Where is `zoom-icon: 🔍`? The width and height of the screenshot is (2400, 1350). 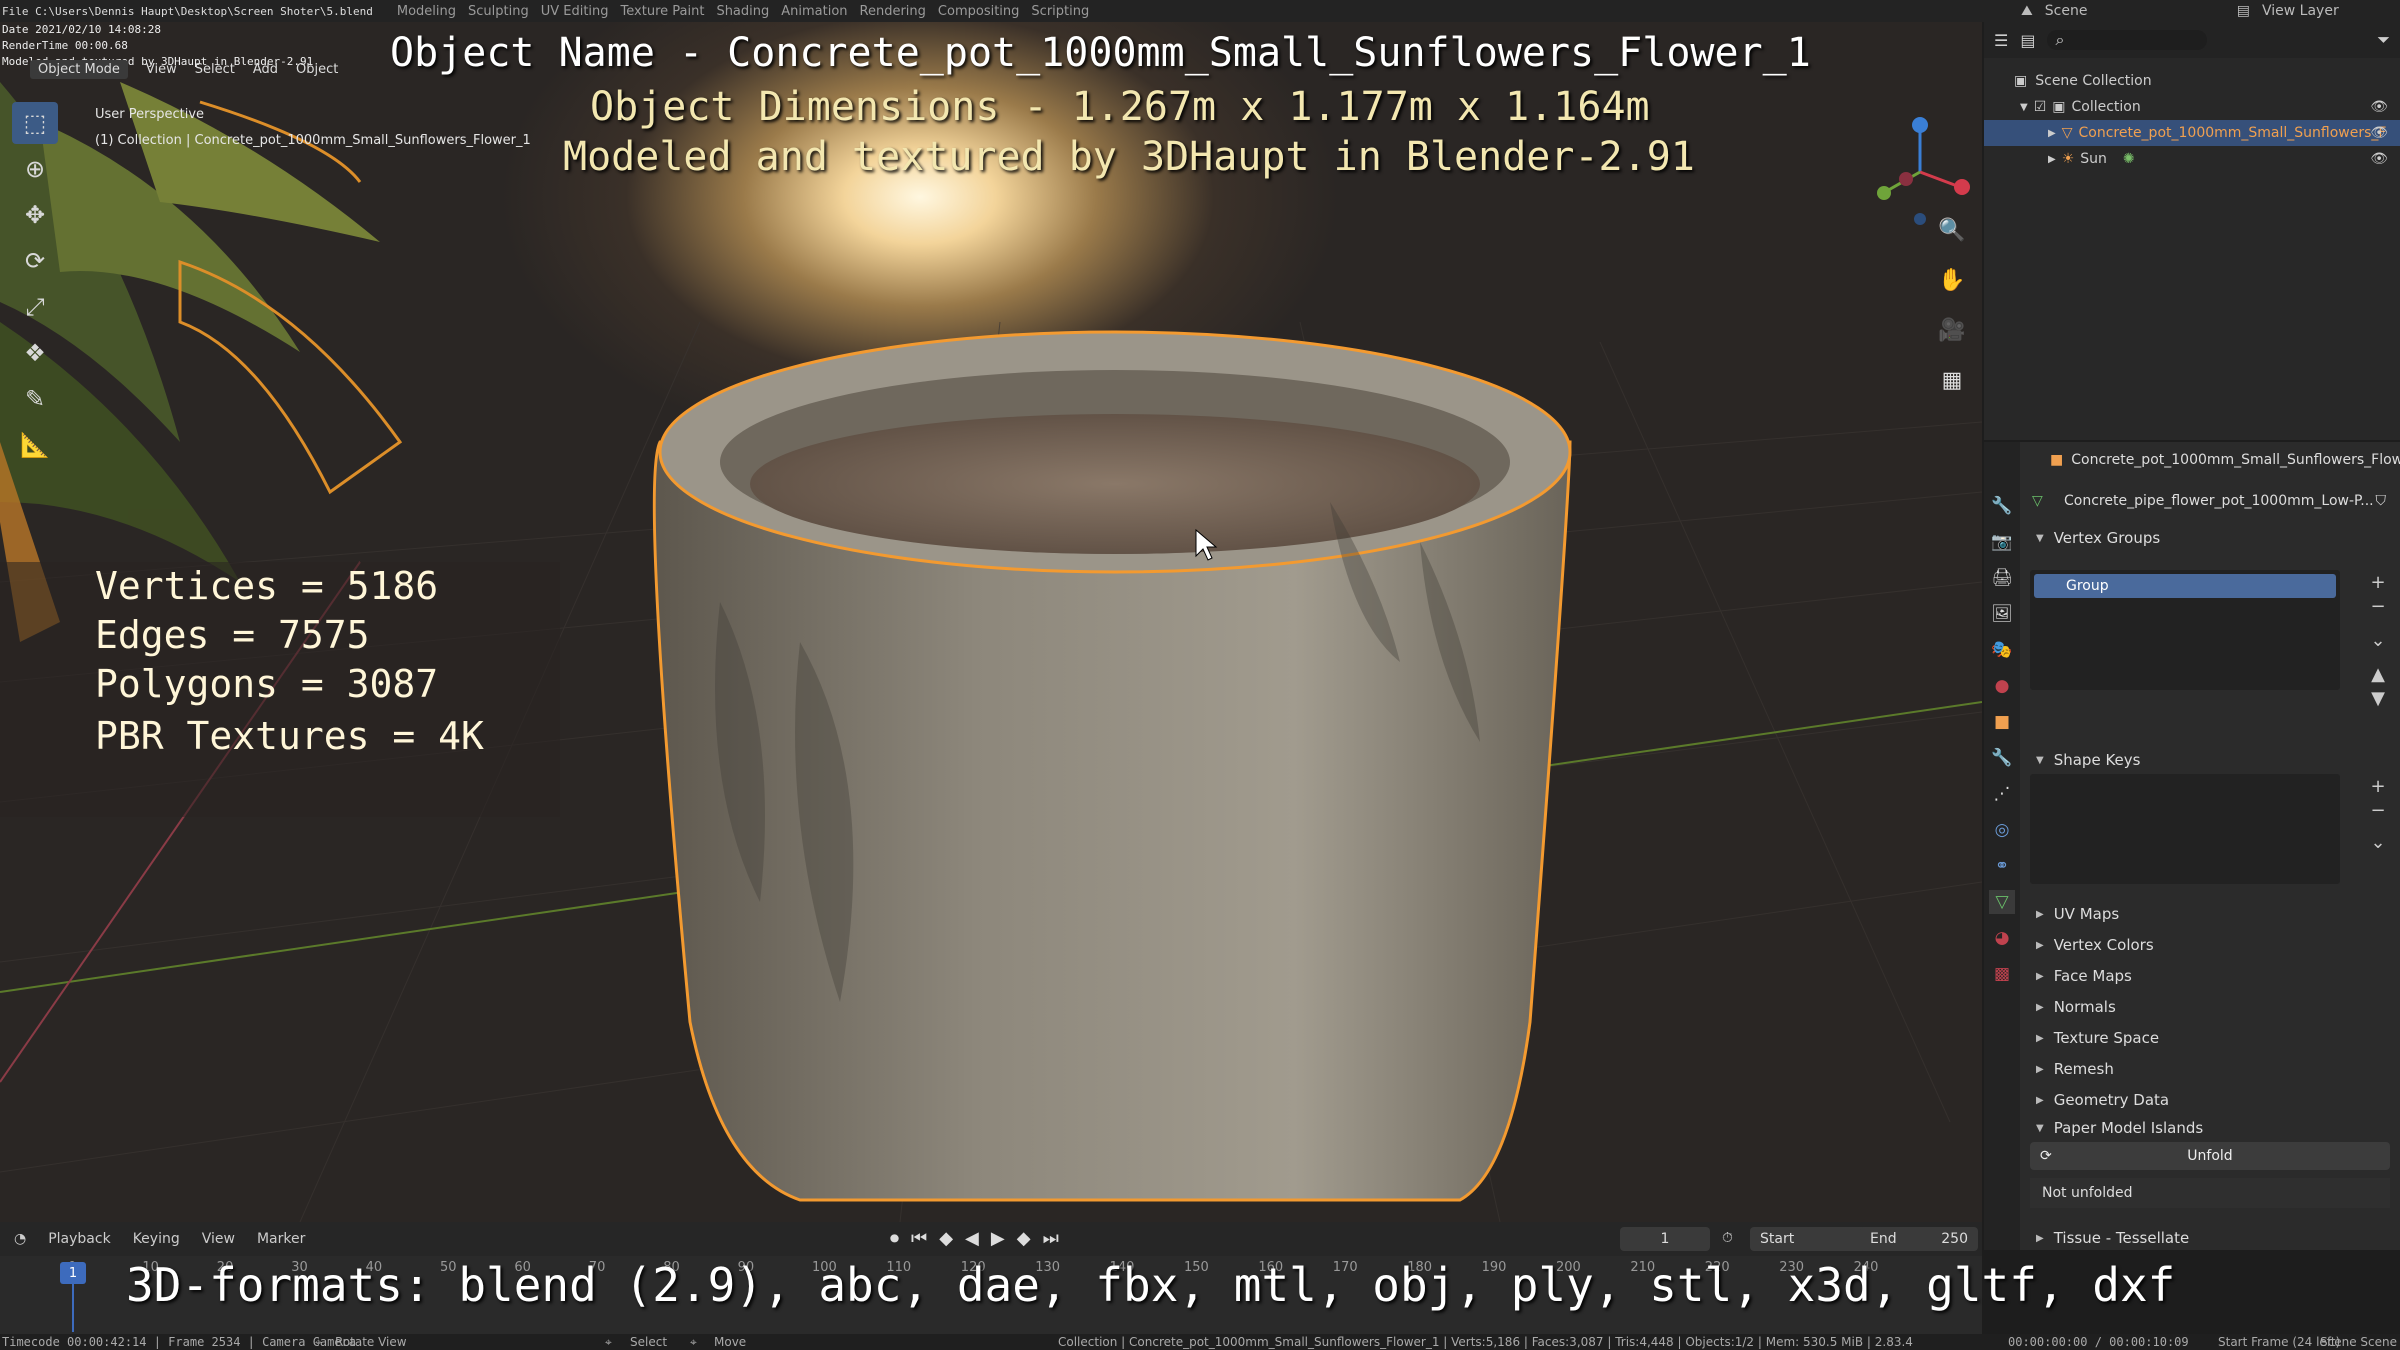 zoom-icon: 🔍 is located at coordinates (1952, 230).